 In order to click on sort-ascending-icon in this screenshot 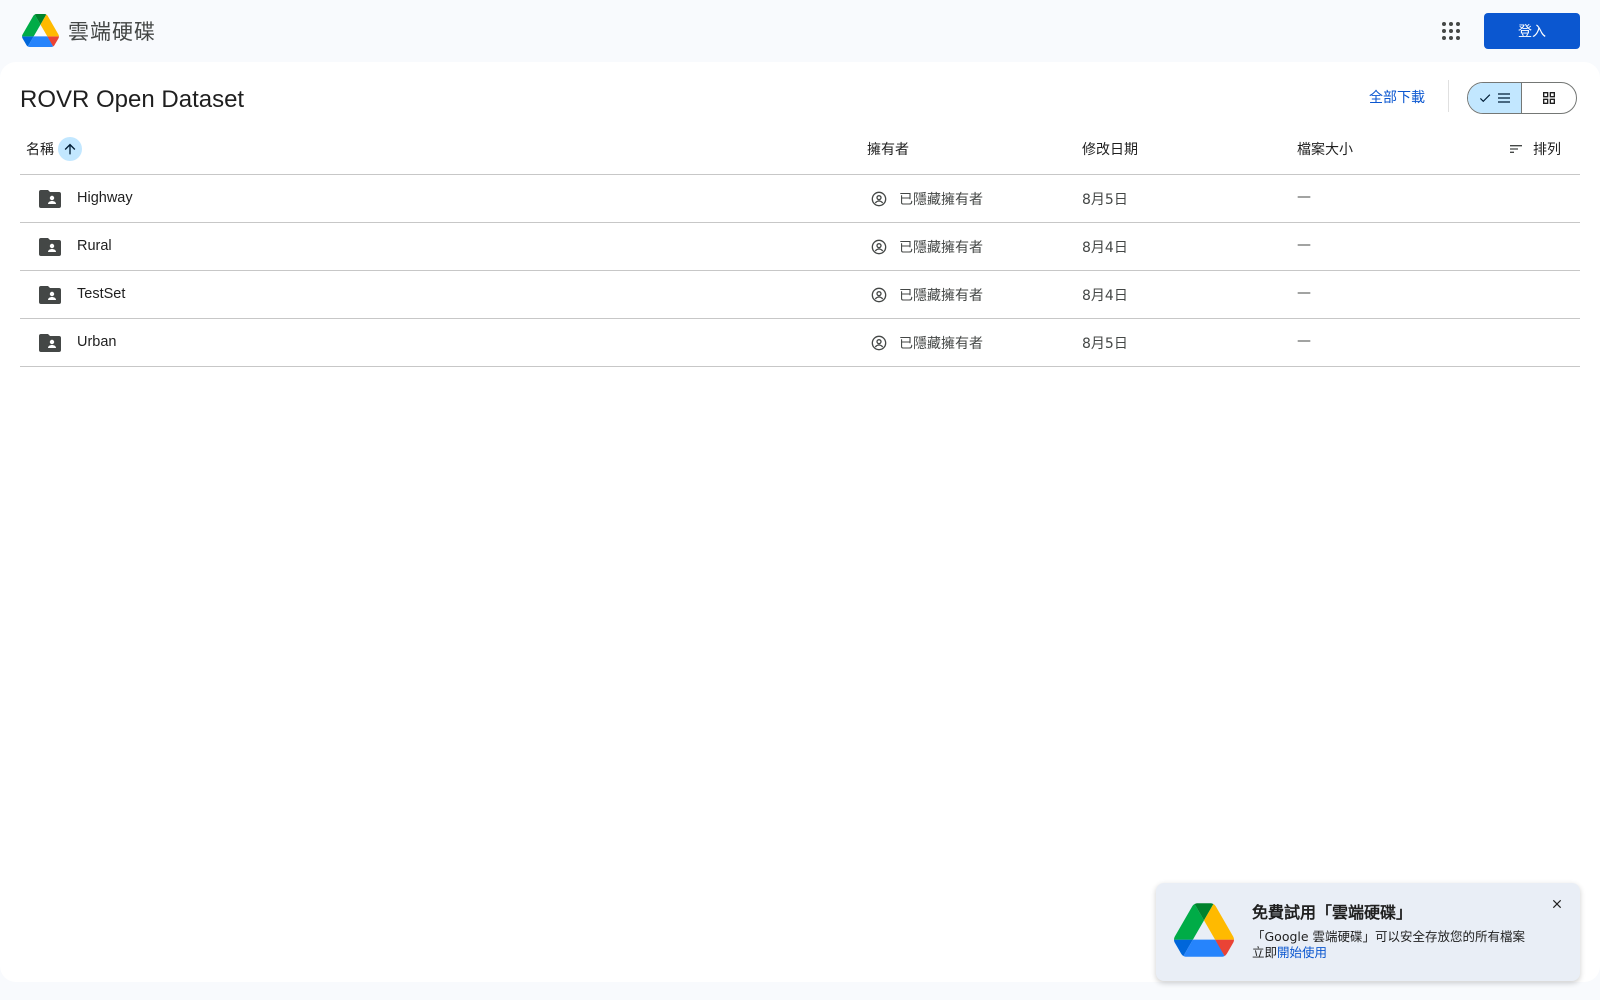, I will do `click(70, 149)`.